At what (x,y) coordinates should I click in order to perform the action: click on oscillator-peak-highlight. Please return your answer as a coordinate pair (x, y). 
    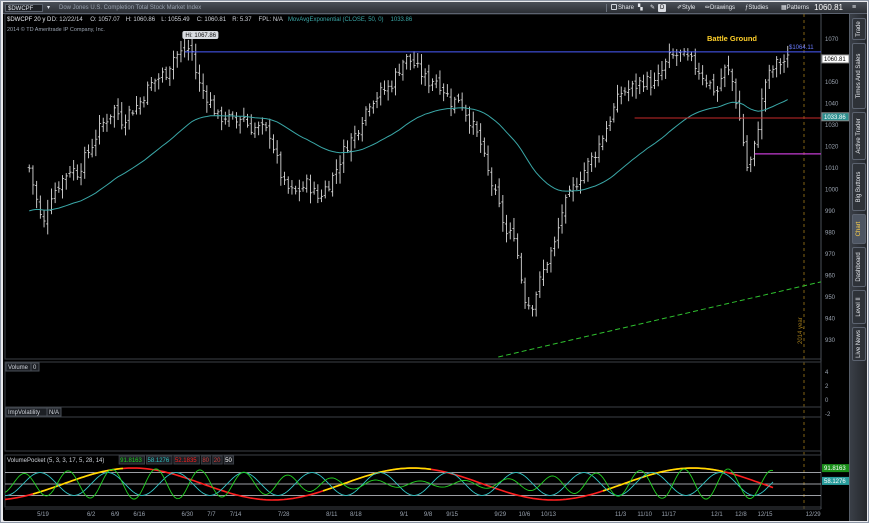
    Looking at the image, I should click on (663, 479).